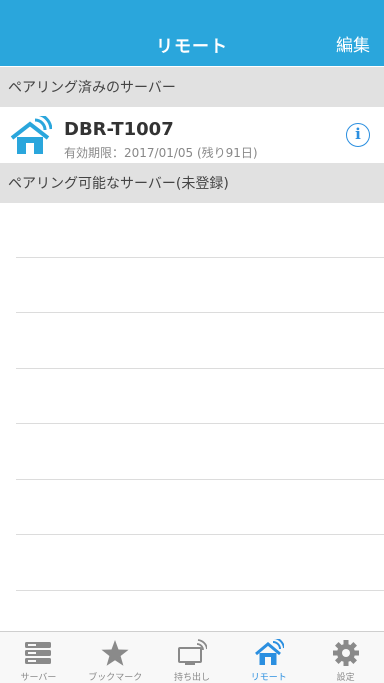 The width and height of the screenshot is (384, 683). I want to click on house-wifi-icon, so click(31, 135).